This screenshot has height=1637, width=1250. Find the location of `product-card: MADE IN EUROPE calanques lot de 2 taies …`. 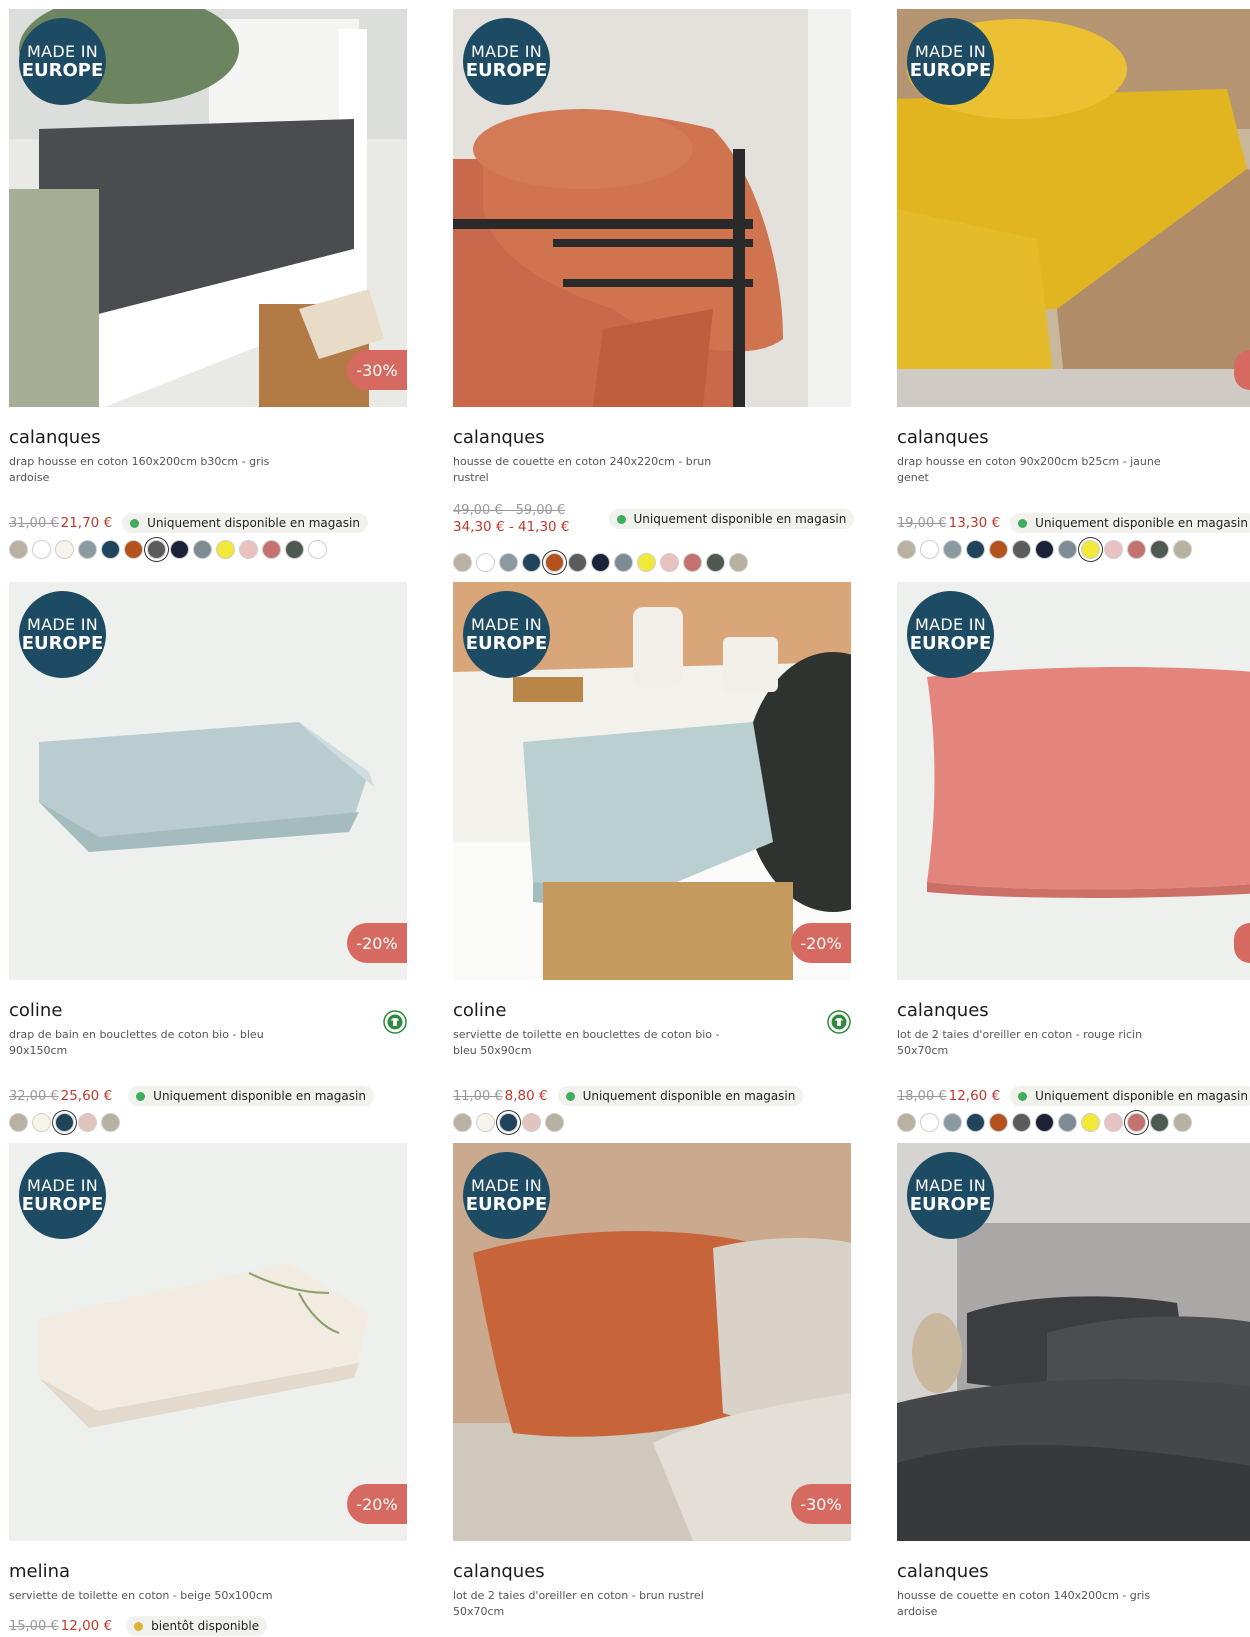

product-card: MADE IN EUROPE calanques lot de 2 taies … is located at coordinates (1073, 857).